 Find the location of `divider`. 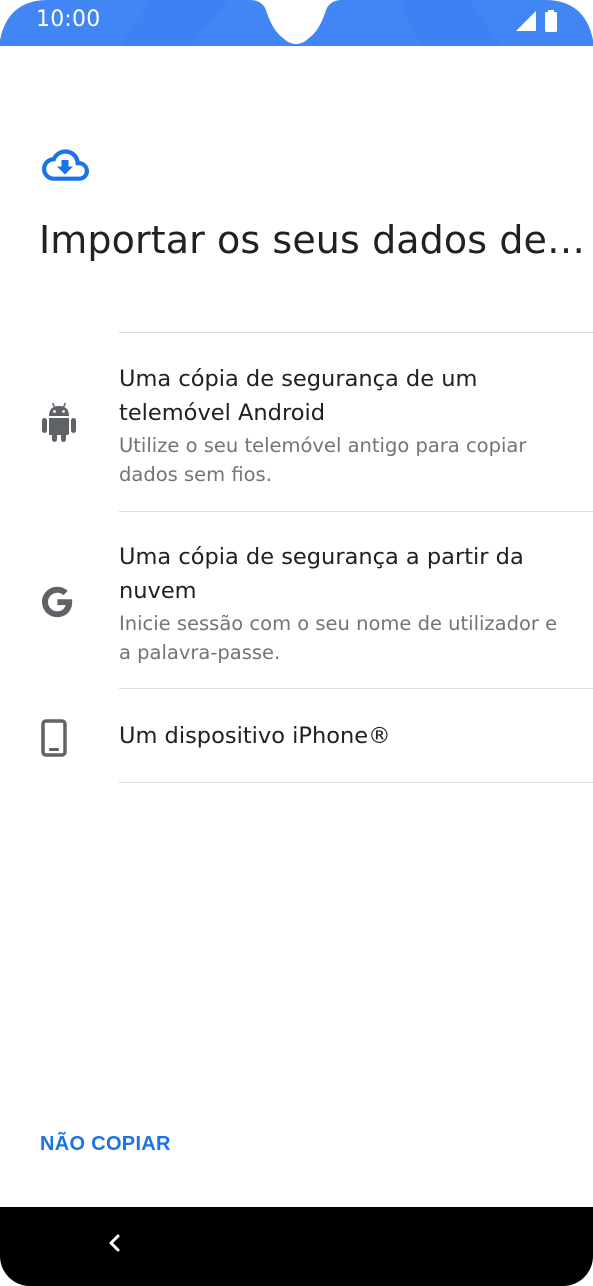

divider is located at coordinates (356, 782).